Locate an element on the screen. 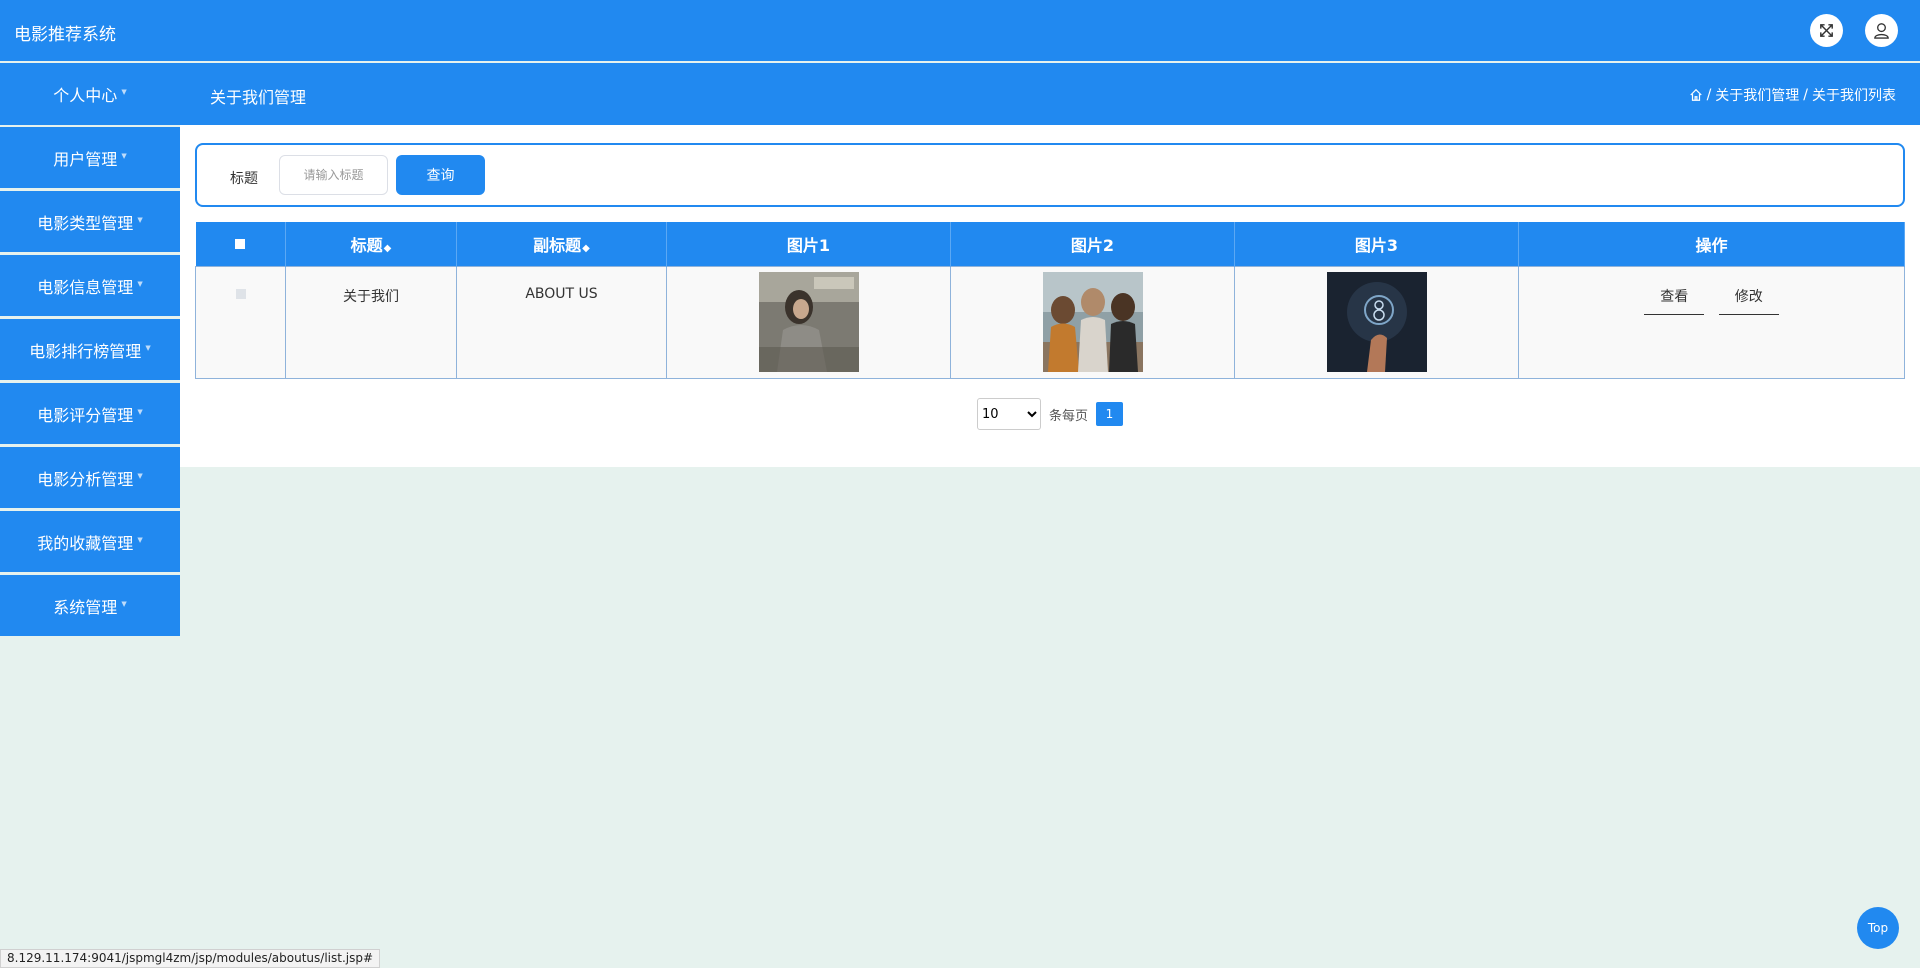  app-title: 电影推荐系统 is located at coordinates (65, 35).